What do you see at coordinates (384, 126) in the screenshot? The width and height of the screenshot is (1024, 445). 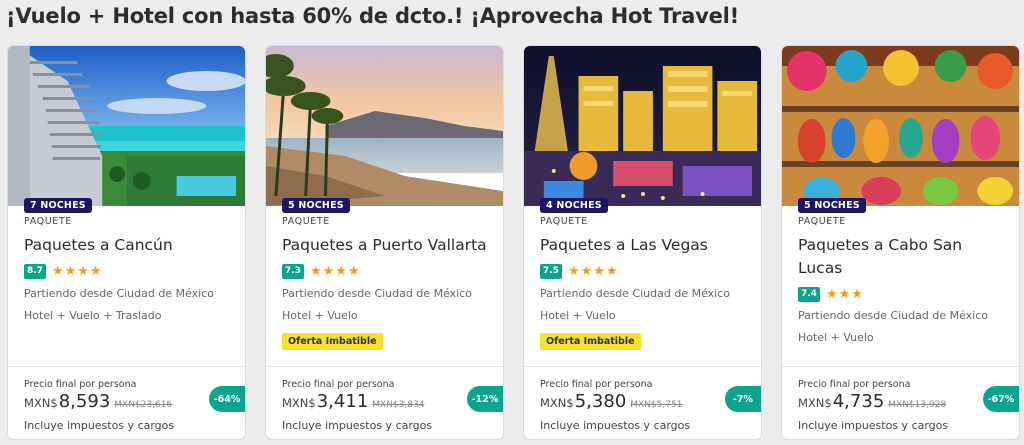 I see `puerto-vallarta-beach-photo` at bounding box center [384, 126].